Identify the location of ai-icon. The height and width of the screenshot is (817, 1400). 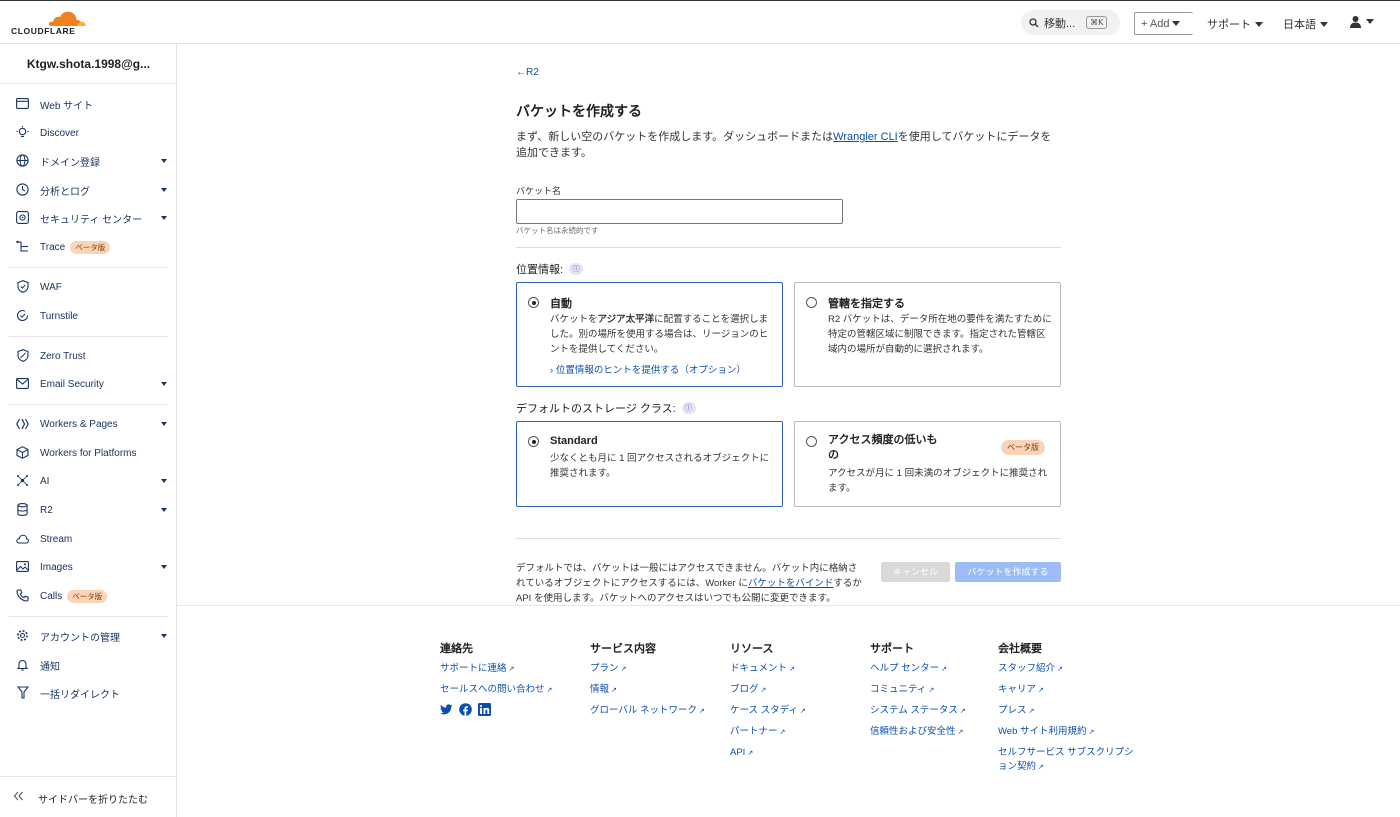
(22, 480).